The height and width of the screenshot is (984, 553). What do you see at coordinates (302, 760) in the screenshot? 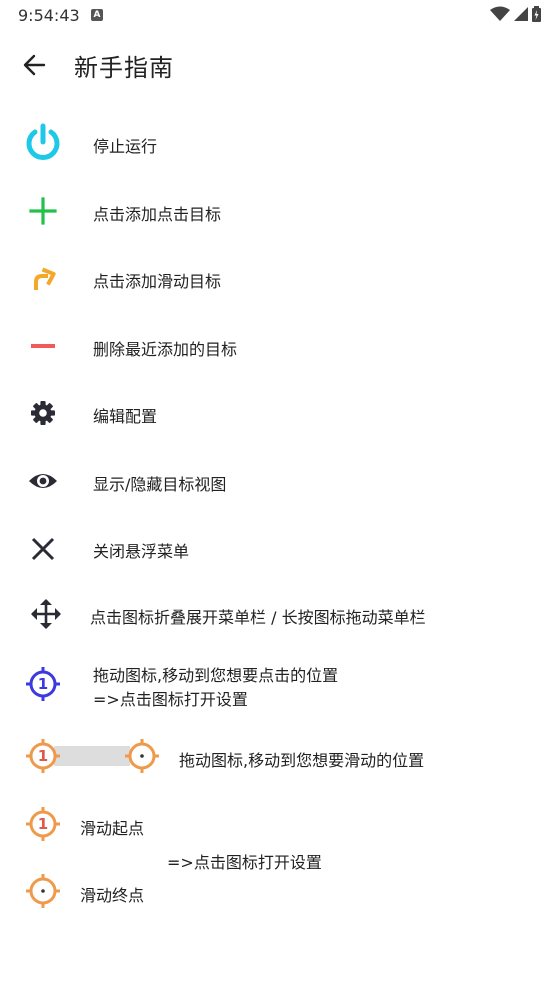
I see `swipe-target-text: 拖动图标,移动到您想要滑动的位置` at bounding box center [302, 760].